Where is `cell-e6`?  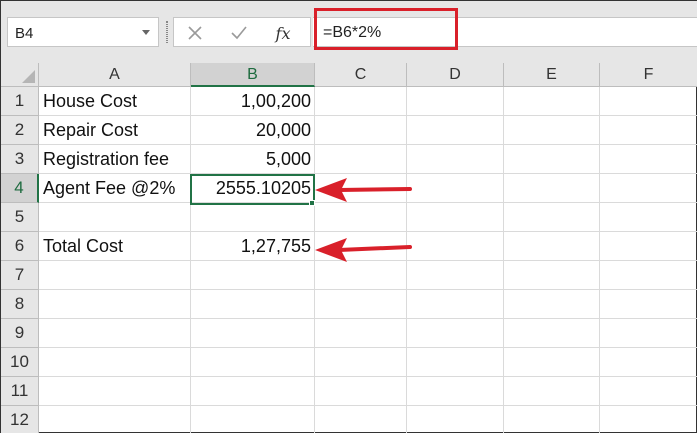 cell-e6 is located at coordinates (552, 246).